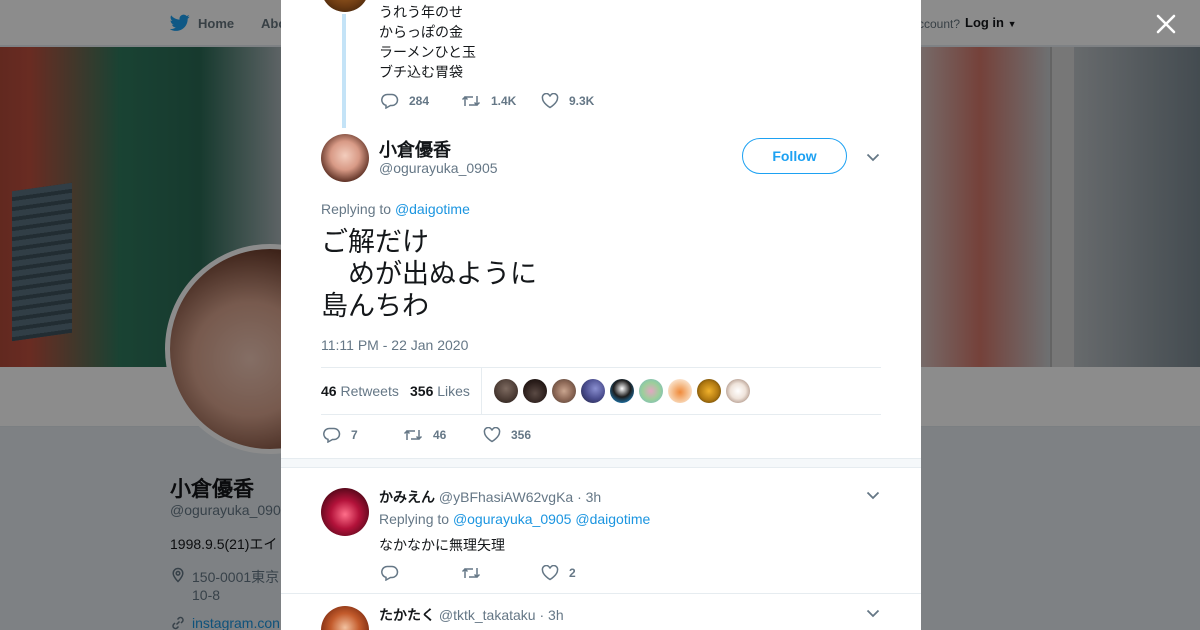 This screenshot has height=630, width=1200. I want to click on reply-divider, so click(601, 593).